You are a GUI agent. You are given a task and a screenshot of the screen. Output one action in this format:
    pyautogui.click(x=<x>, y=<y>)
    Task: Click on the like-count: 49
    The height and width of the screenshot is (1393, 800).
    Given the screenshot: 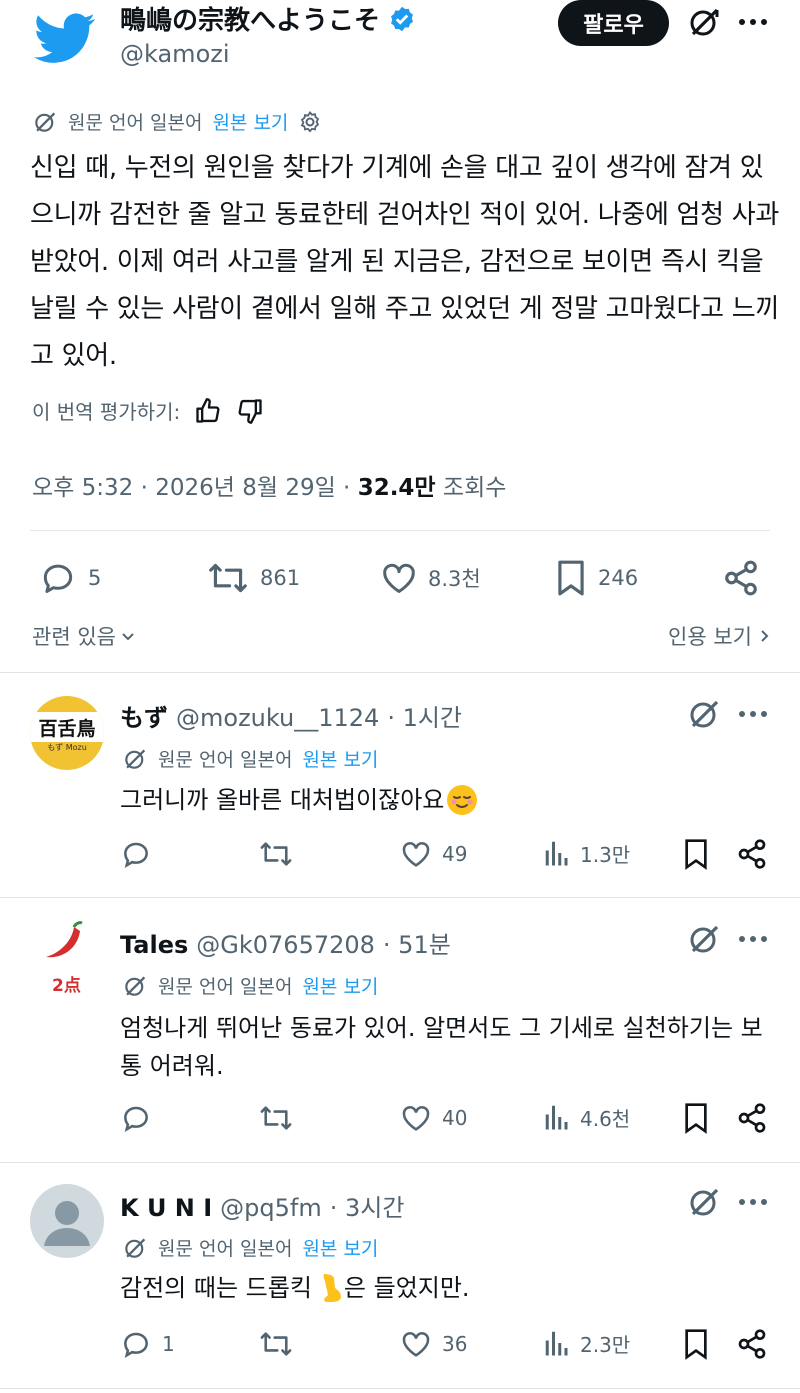 What is the action you would take?
    pyautogui.click(x=455, y=854)
    